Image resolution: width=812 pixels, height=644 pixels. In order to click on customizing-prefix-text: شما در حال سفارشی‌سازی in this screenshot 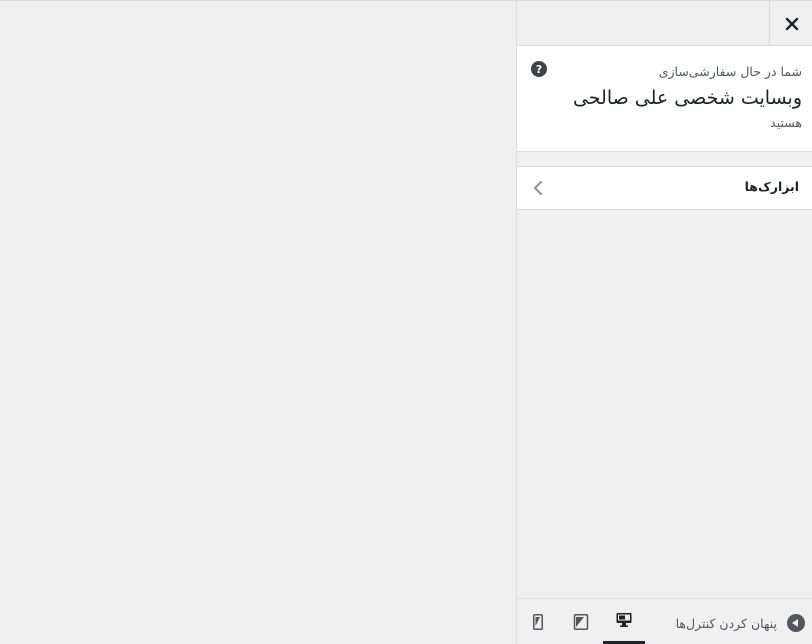, I will do `click(730, 71)`.